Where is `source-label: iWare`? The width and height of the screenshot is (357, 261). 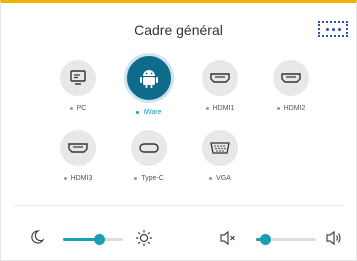
source-label: iWare is located at coordinates (149, 112).